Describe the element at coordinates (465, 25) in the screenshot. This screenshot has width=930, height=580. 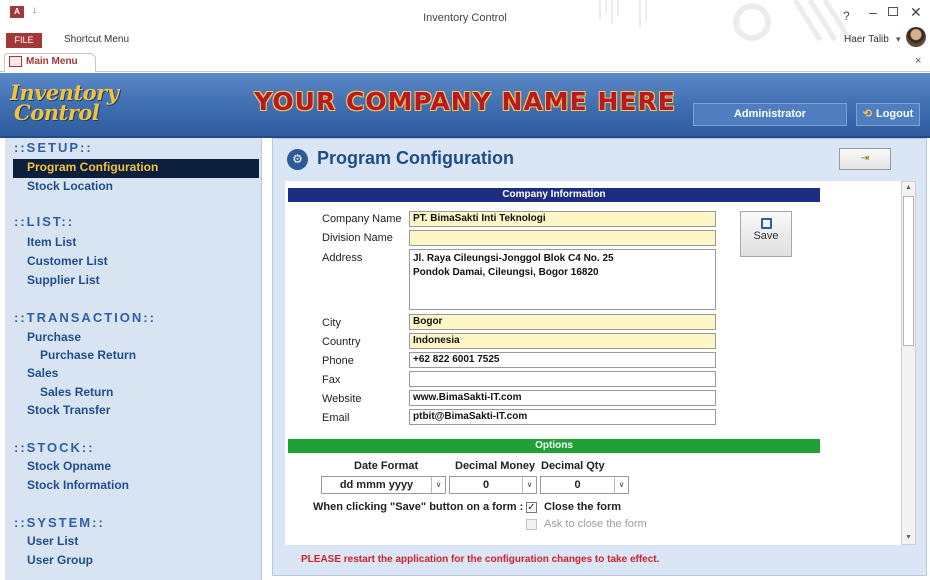
I see `title-bar` at that location.